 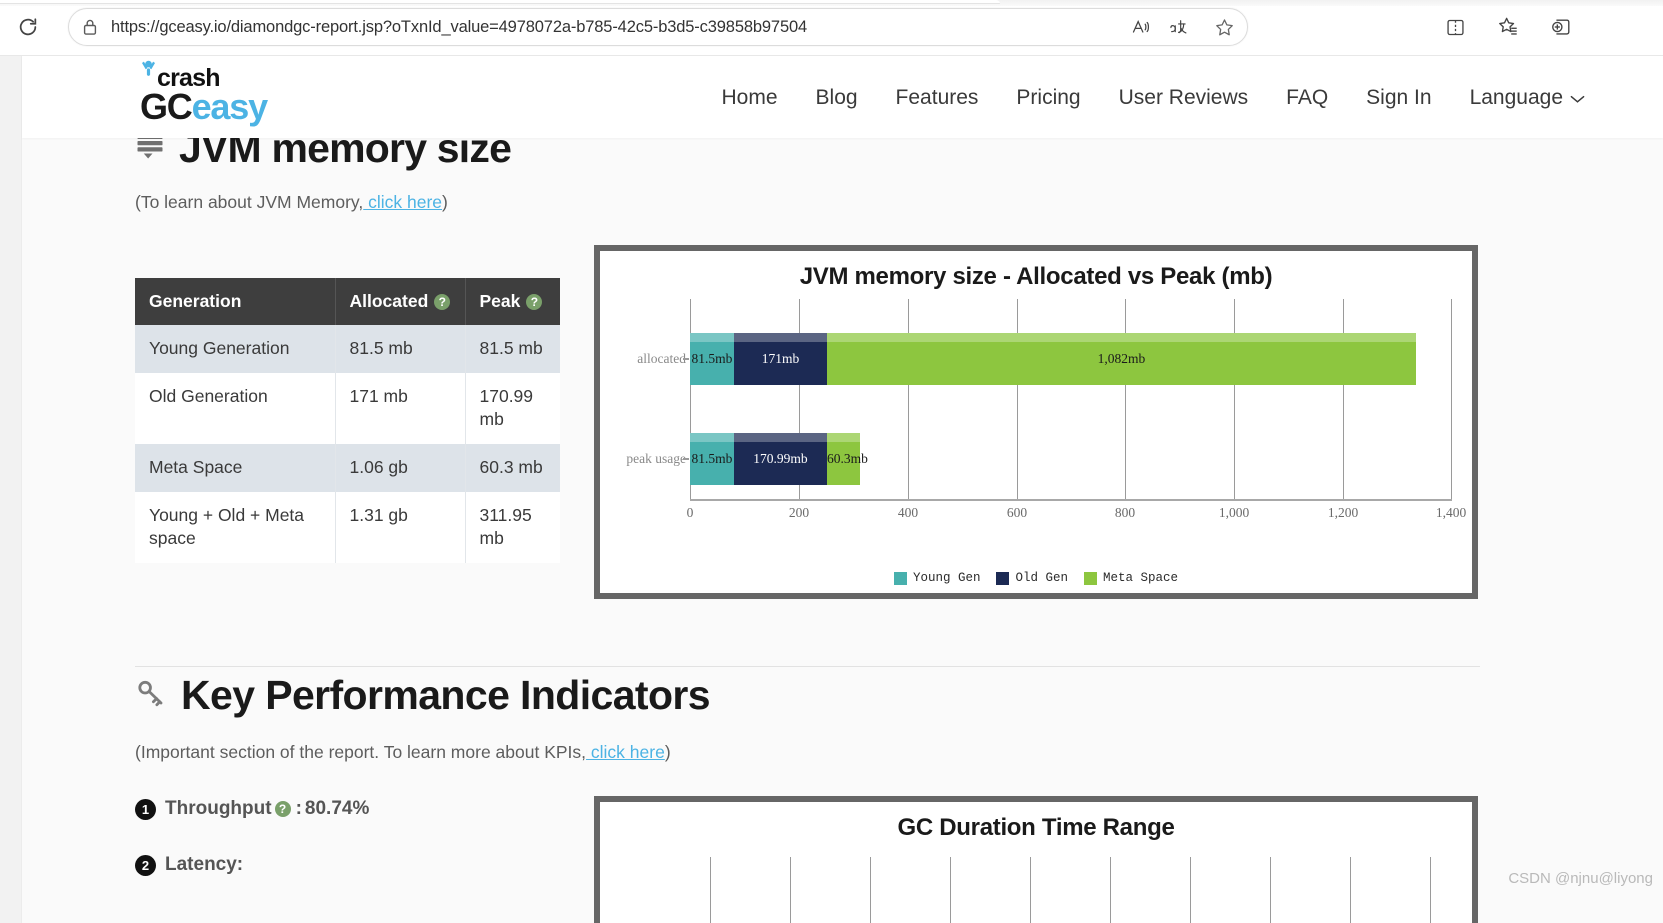 I want to click on nav-item-features: Features, so click(x=937, y=98).